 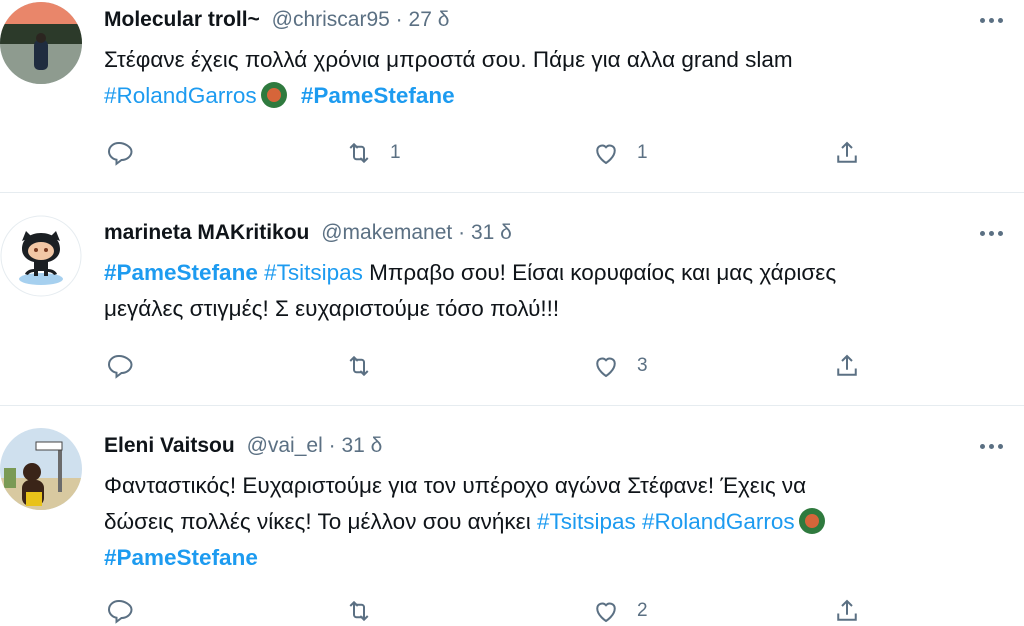 What do you see at coordinates (206, 232) in the screenshot?
I see `display-name: marineta MAKritikou` at bounding box center [206, 232].